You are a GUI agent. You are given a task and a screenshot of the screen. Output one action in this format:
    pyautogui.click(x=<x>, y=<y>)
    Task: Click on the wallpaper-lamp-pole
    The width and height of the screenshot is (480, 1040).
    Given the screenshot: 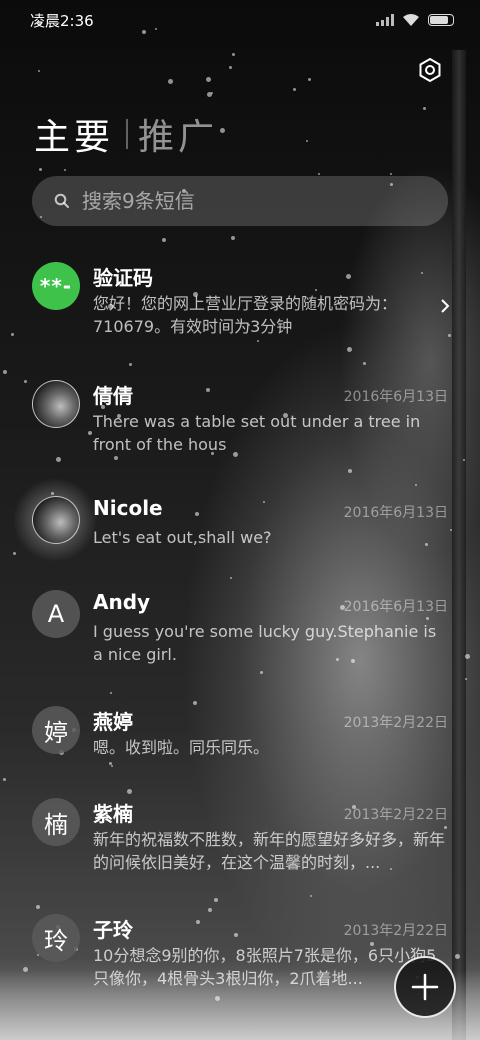 What is the action you would take?
    pyautogui.click(x=459, y=545)
    